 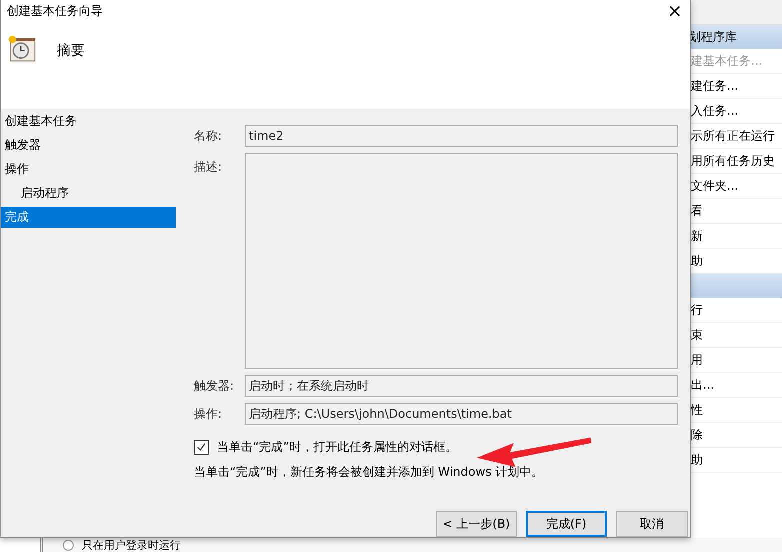 What do you see at coordinates (88, 147) in the screenshot?
I see `wizard-step: 触发器` at bounding box center [88, 147].